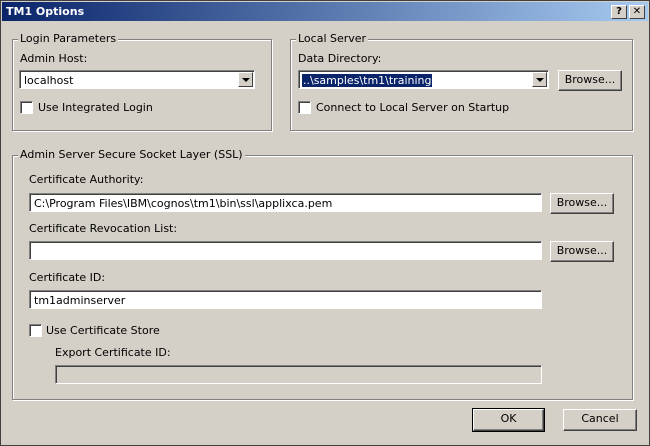 This screenshot has height=446, width=650. I want to click on integrated-login-label: Use Integrated Login, so click(95, 107).